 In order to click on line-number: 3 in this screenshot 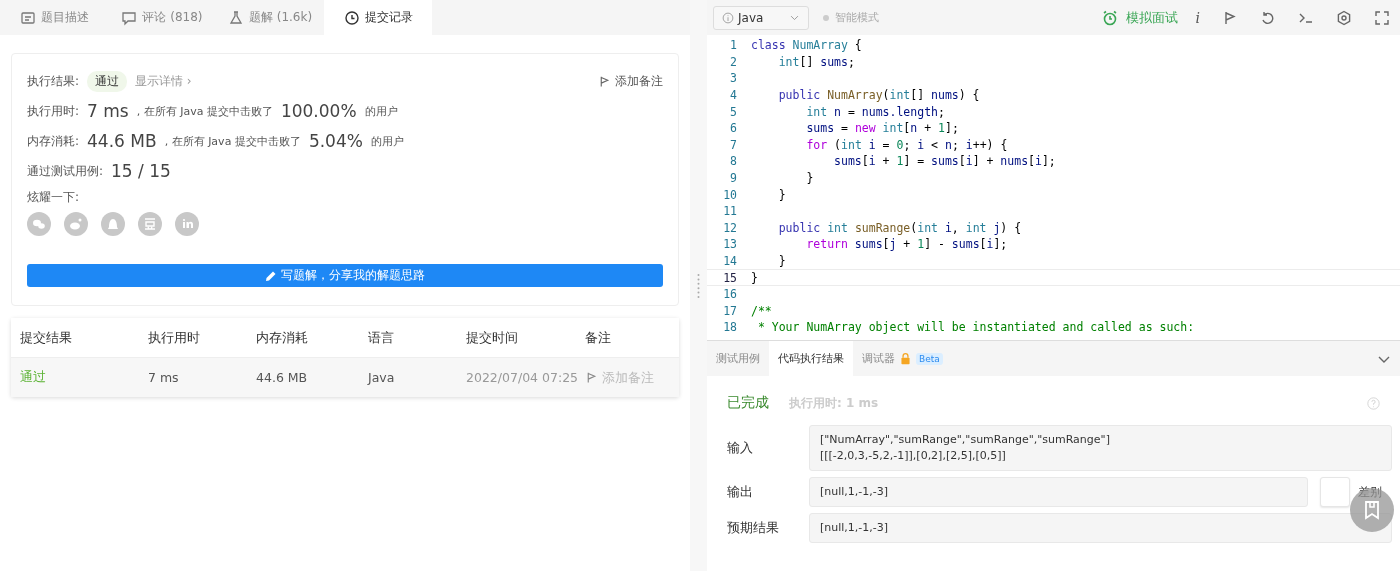, I will do `click(733, 78)`.